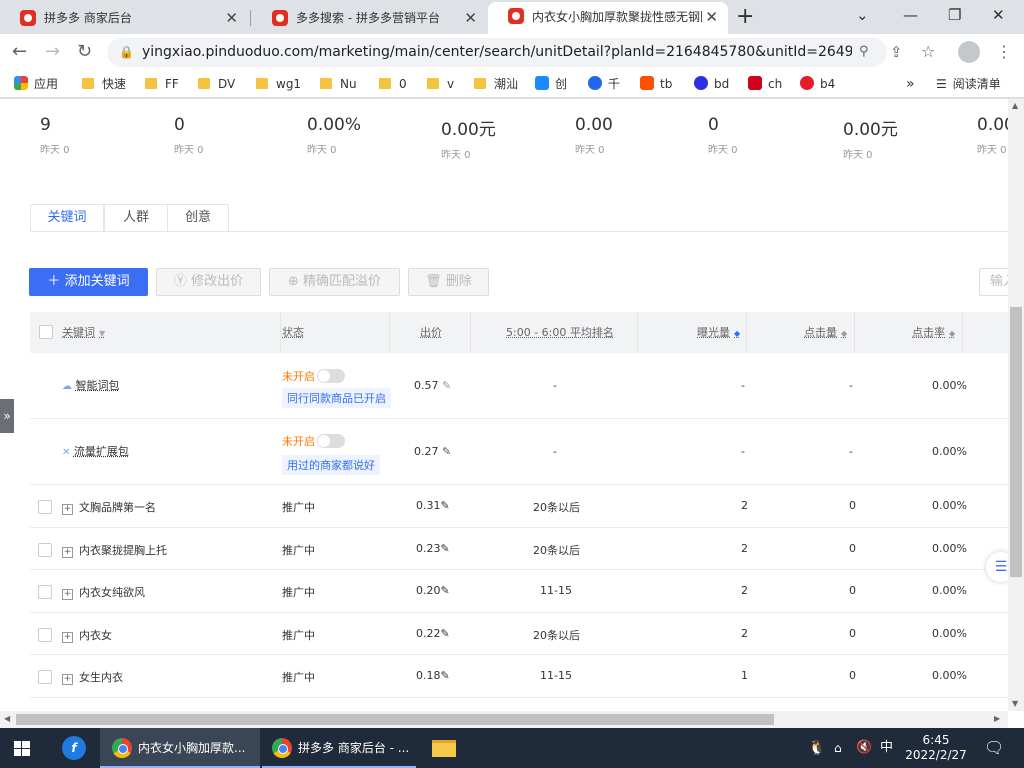 This screenshot has height=768, width=1024. What do you see at coordinates (864, 51) in the screenshot?
I see `zoom-icon: ⚲` at bounding box center [864, 51].